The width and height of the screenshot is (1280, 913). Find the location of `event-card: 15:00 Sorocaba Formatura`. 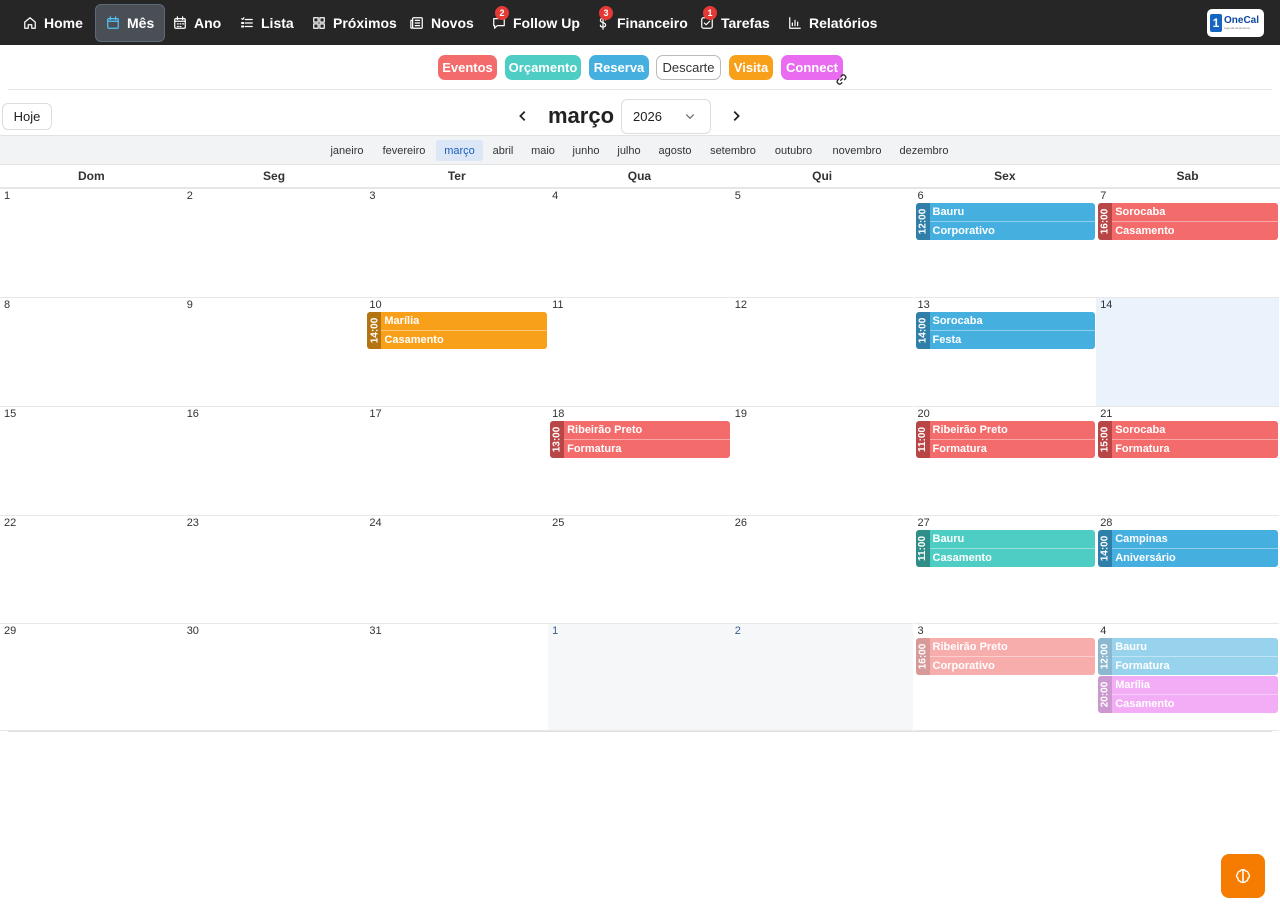

event-card: 15:00 Sorocaba Formatura is located at coordinates (1188, 439).